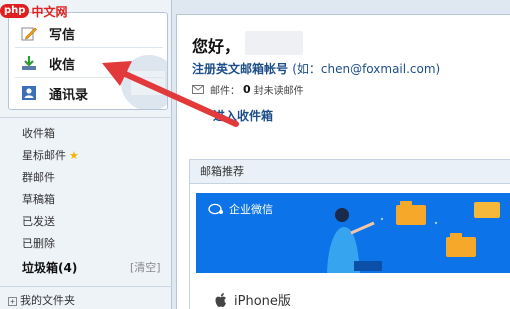  I want to click on recommend-title: 邮箱推荐, so click(350, 172).